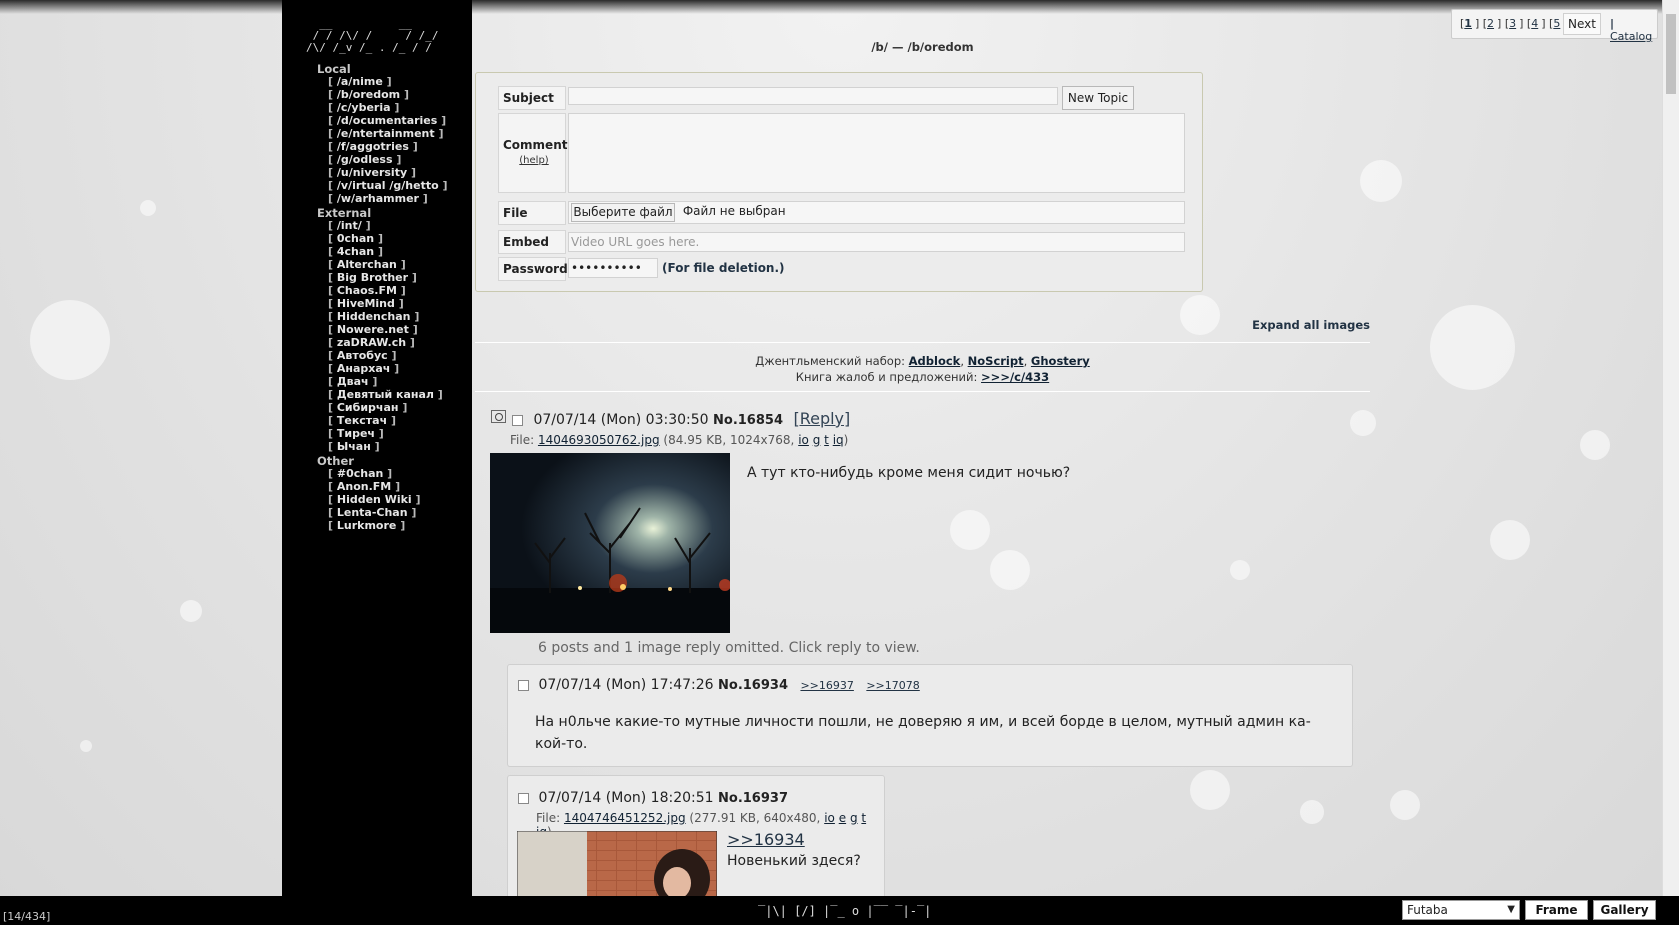 This screenshot has width=1679, height=925. What do you see at coordinates (1468, 23) in the screenshot?
I see `page-link-1: 1` at bounding box center [1468, 23].